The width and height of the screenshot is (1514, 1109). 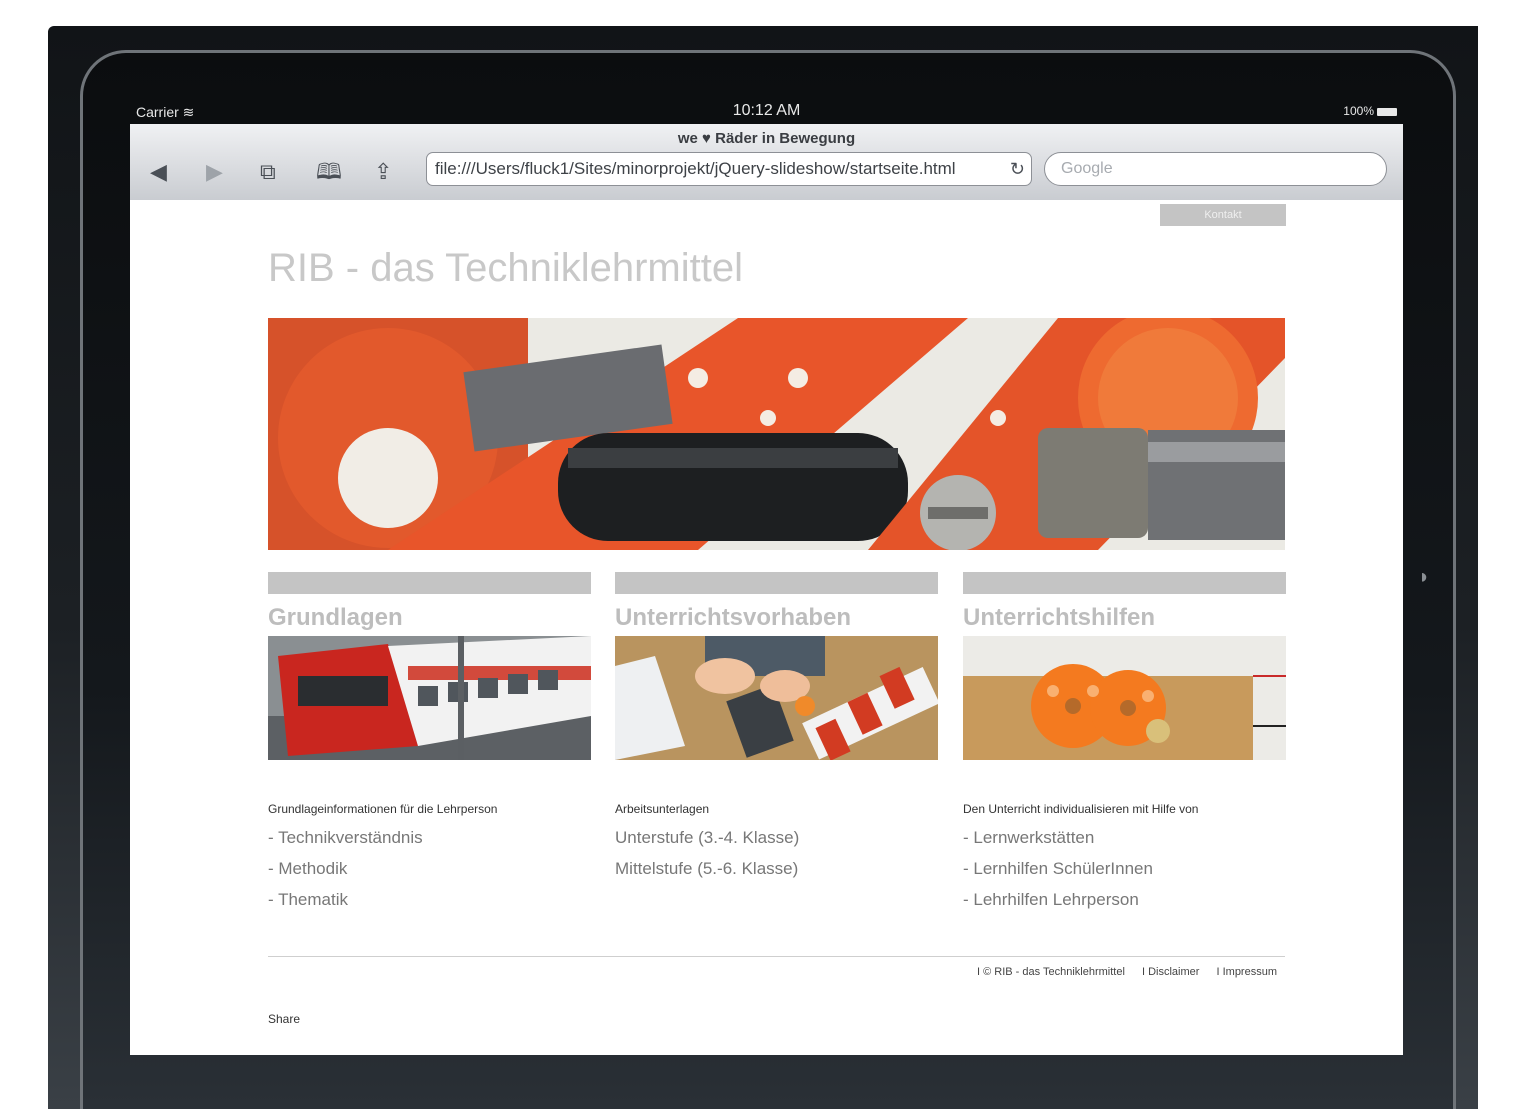 I want to click on contact-button: Kontakt, so click(x=1223, y=215).